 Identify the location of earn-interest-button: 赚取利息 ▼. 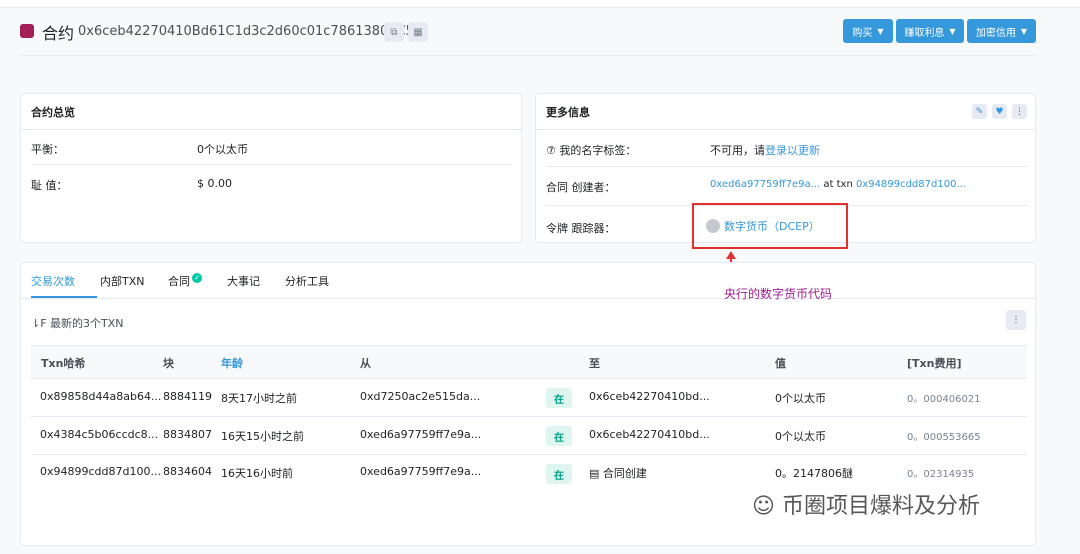
(930, 31).